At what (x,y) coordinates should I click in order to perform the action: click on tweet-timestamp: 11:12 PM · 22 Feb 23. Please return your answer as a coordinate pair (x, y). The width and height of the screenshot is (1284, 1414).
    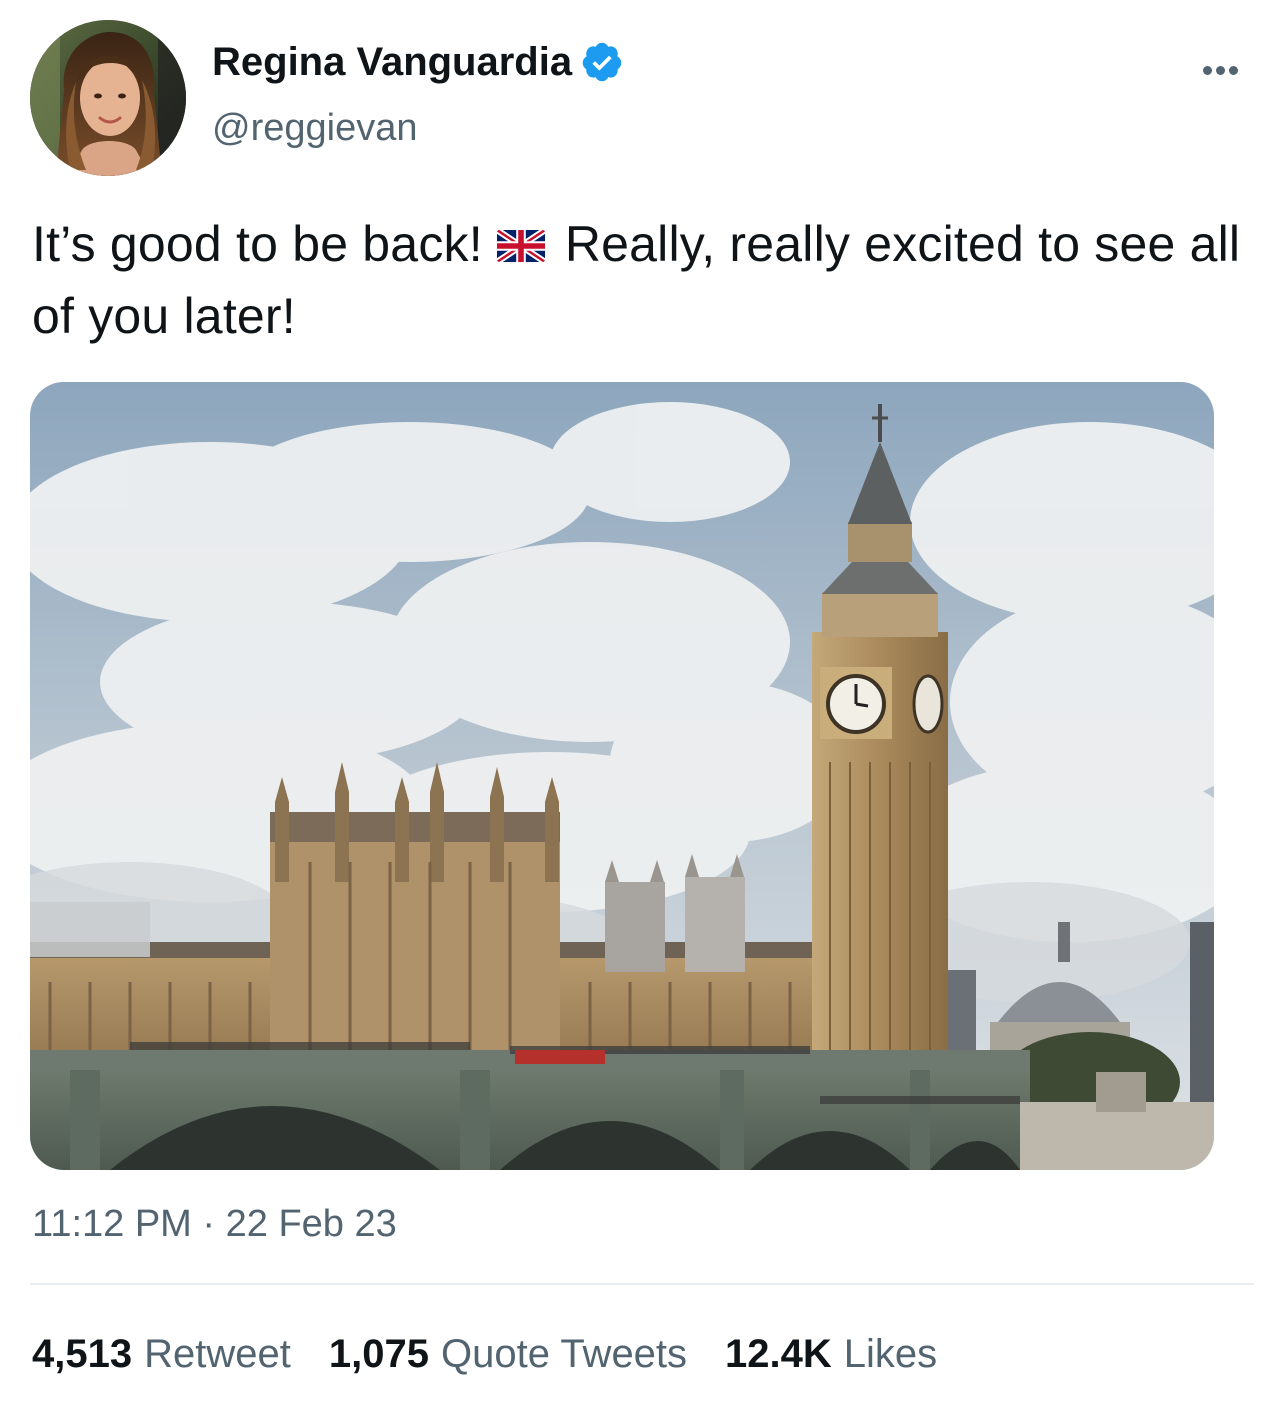
    Looking at the image, I should click on (214, 1224).